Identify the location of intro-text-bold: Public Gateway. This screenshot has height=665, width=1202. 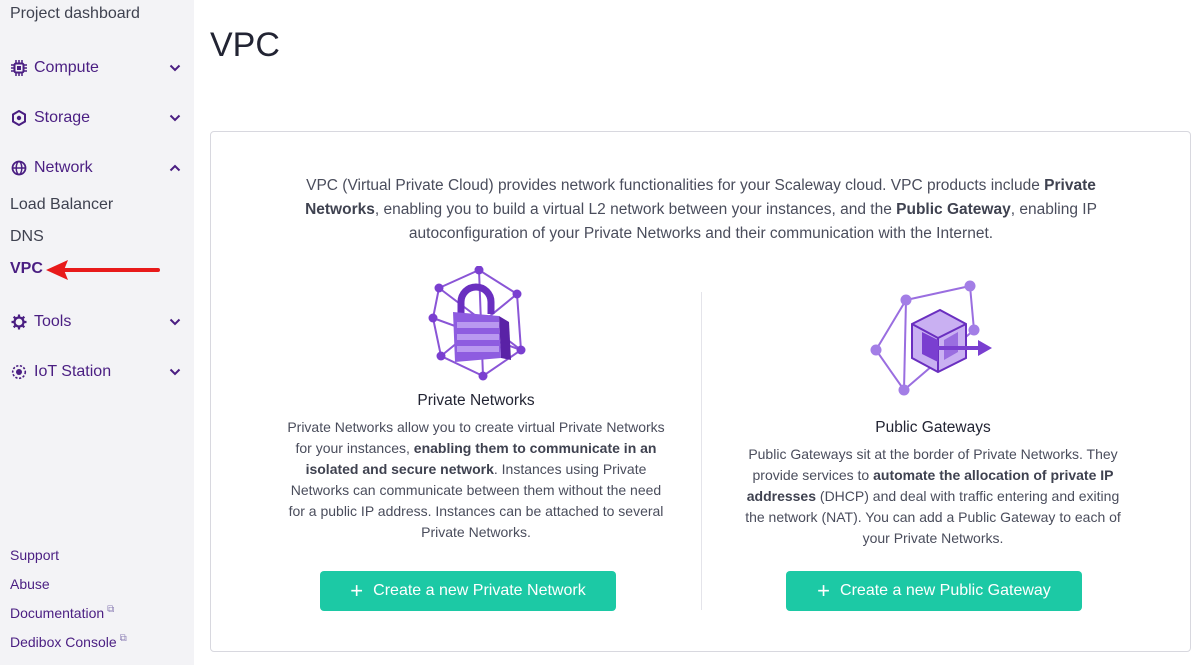
(953, 209).